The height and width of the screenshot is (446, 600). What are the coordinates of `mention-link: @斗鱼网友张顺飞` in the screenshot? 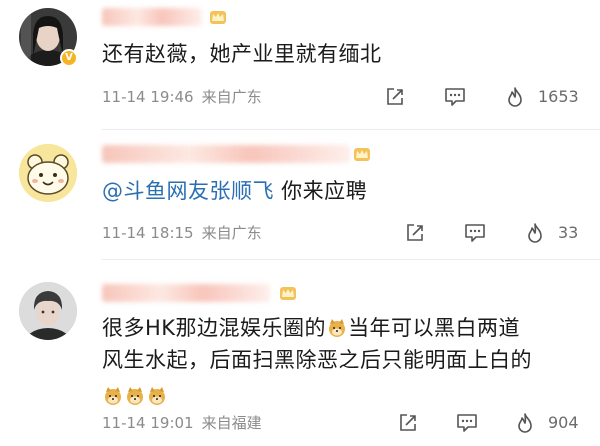 It's located at (188, 191).